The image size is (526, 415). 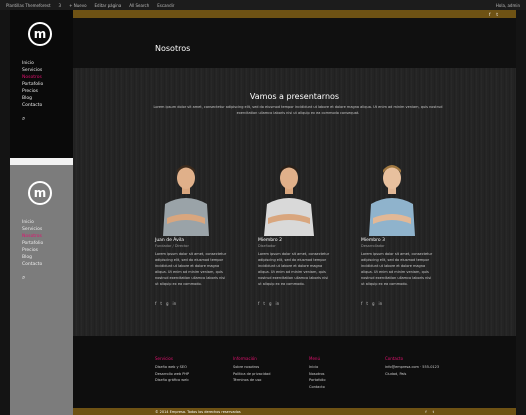 I want to click on footer-column-title: Menú, so click(x=314, y=358).